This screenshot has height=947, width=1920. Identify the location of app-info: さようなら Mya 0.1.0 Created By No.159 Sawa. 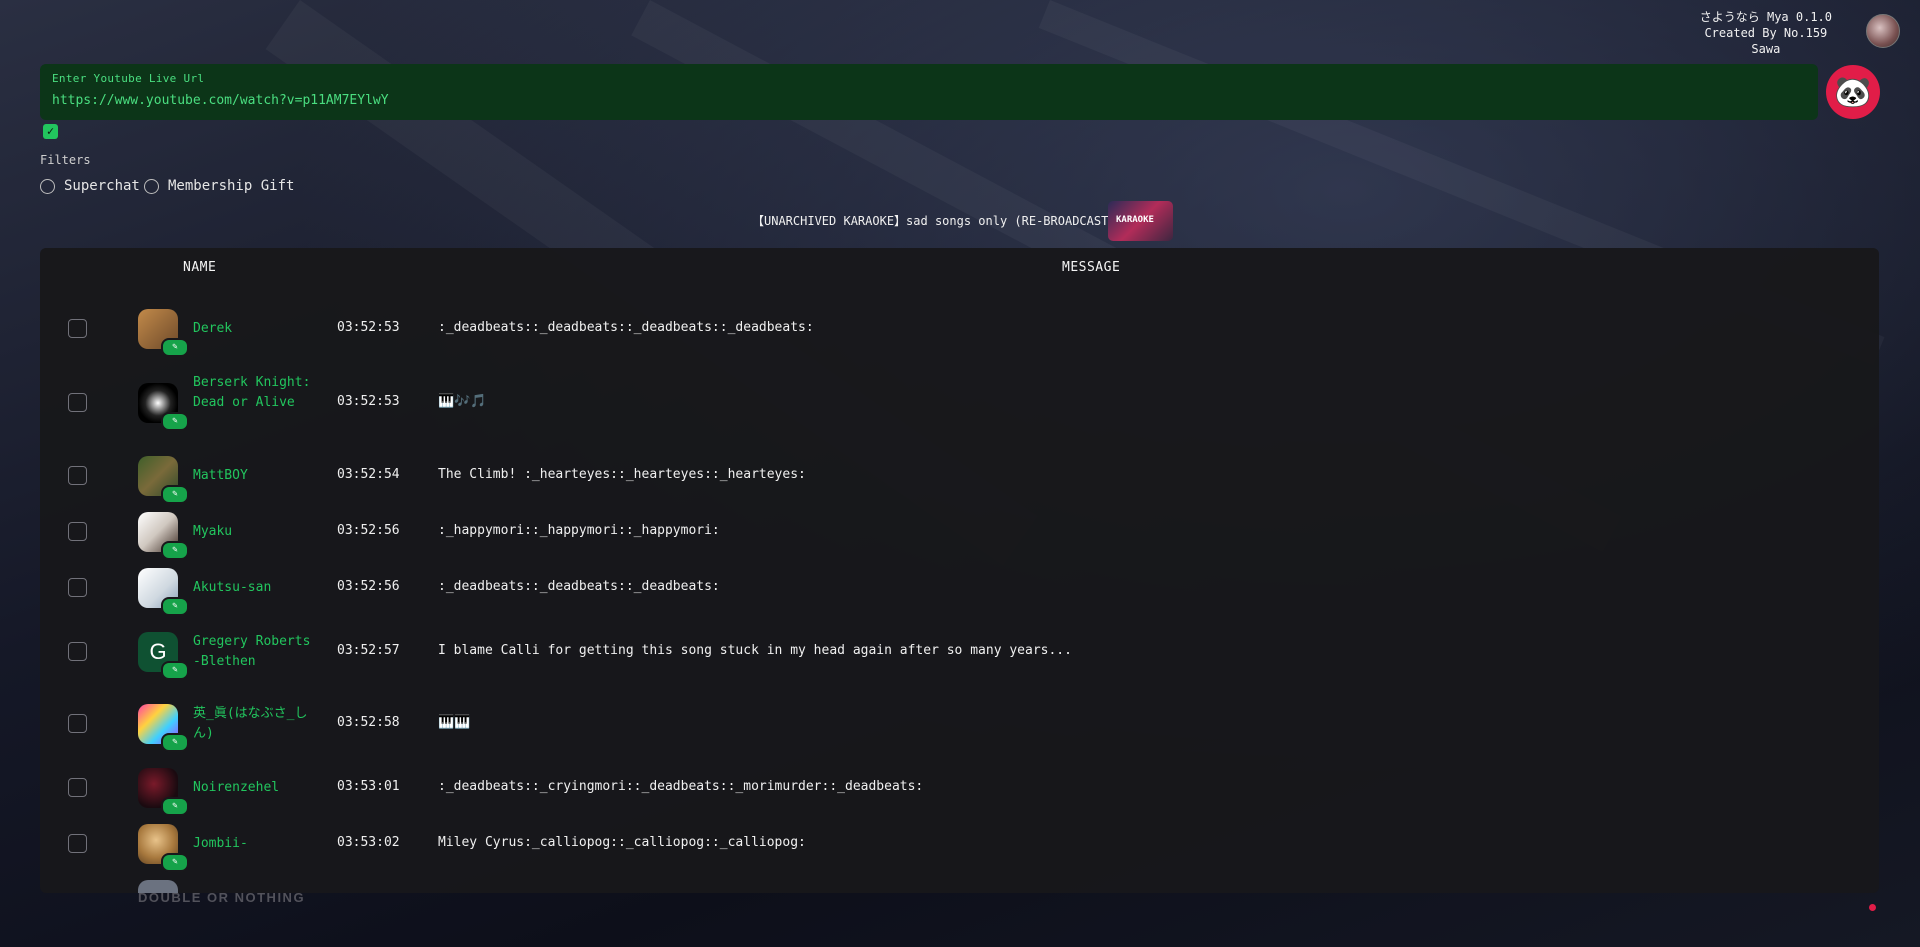
(1766, 33).